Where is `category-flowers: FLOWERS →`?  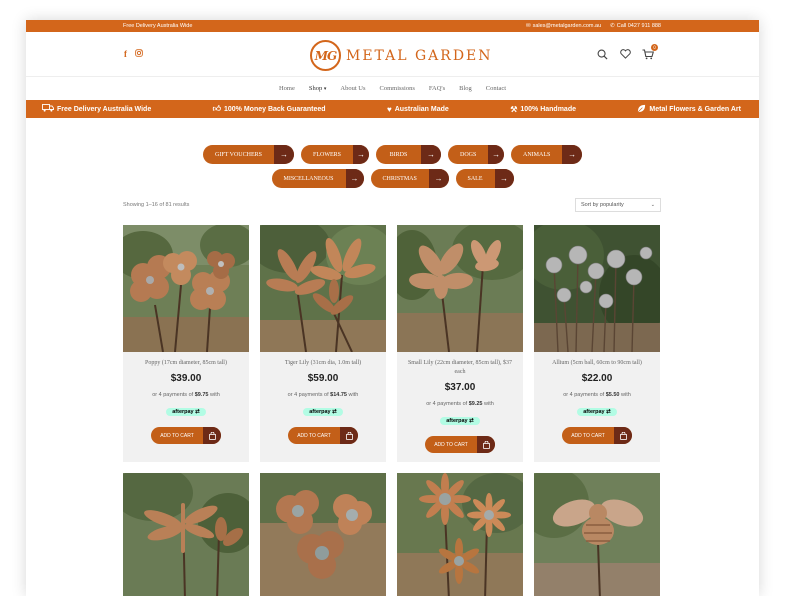 category-flowers: FLOWERS → is located at coordinates (335, 154).